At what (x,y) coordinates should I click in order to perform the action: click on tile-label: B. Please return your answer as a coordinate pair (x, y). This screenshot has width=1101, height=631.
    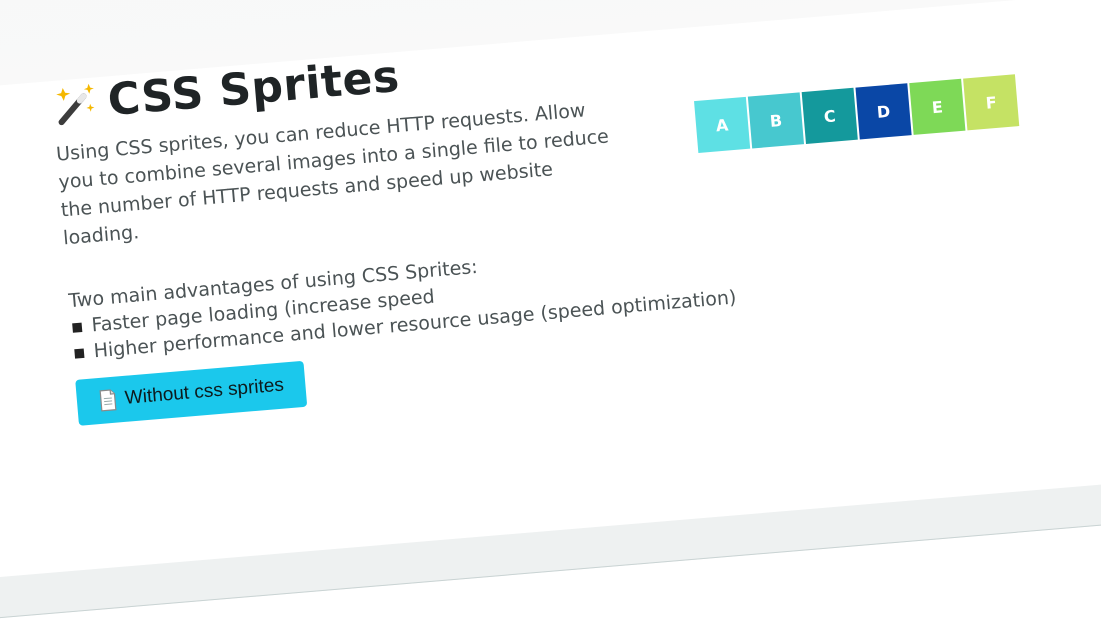
    Looking at the image, I should click on (776, 120).